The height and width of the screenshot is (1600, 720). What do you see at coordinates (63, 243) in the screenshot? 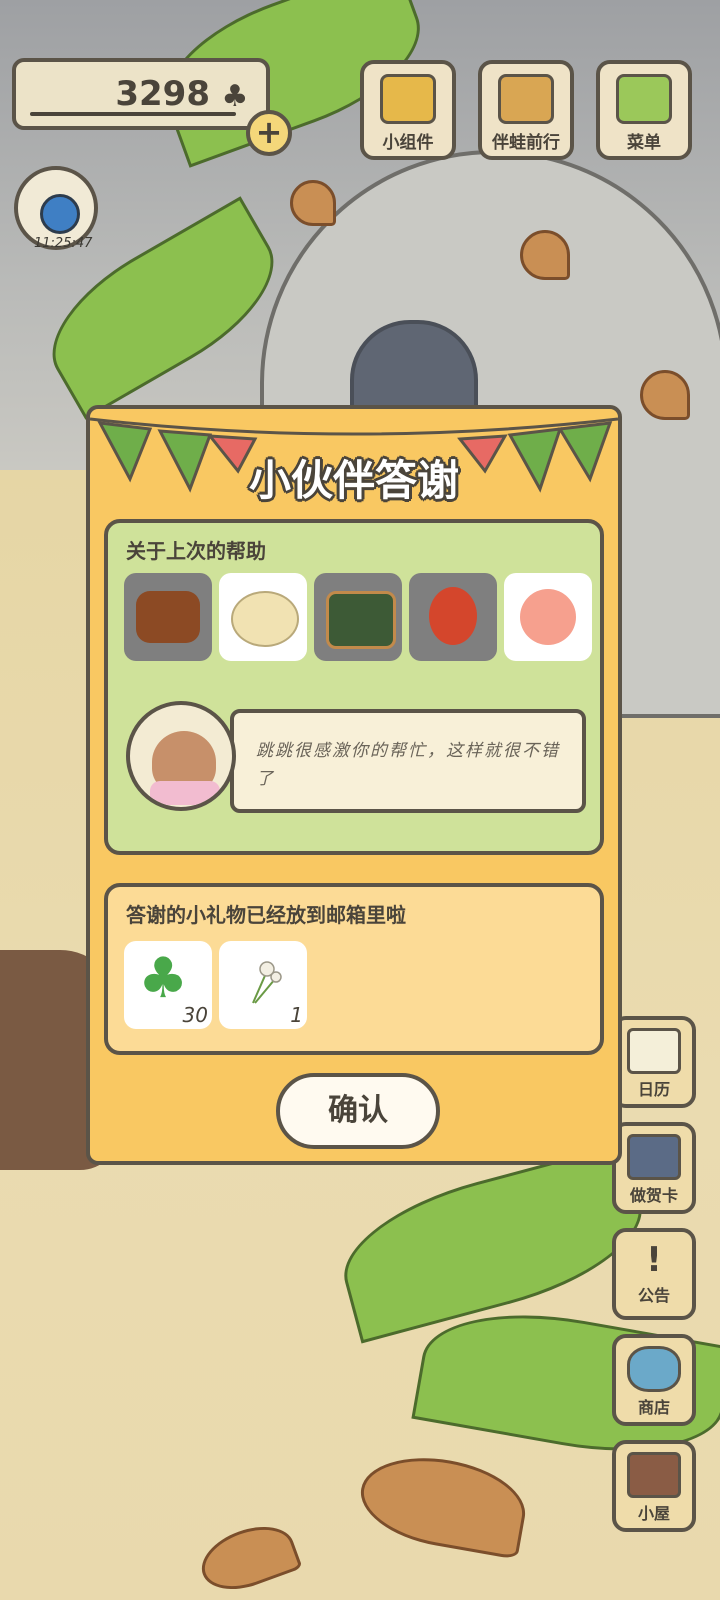
I see `clock-time: 11:25:47` at bounding box center [63, 243].